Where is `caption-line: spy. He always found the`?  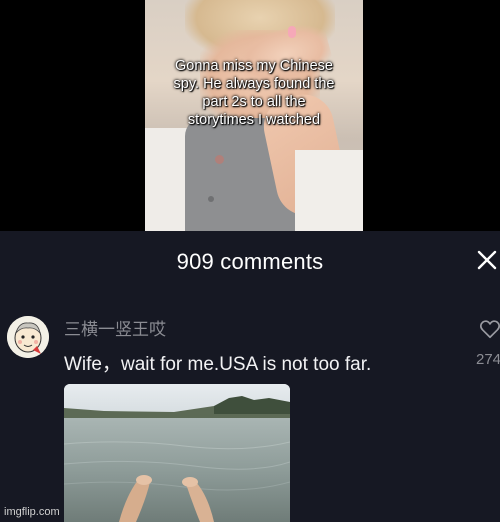 caption-line: spy. He always found the is located at coordinates (254, 84).